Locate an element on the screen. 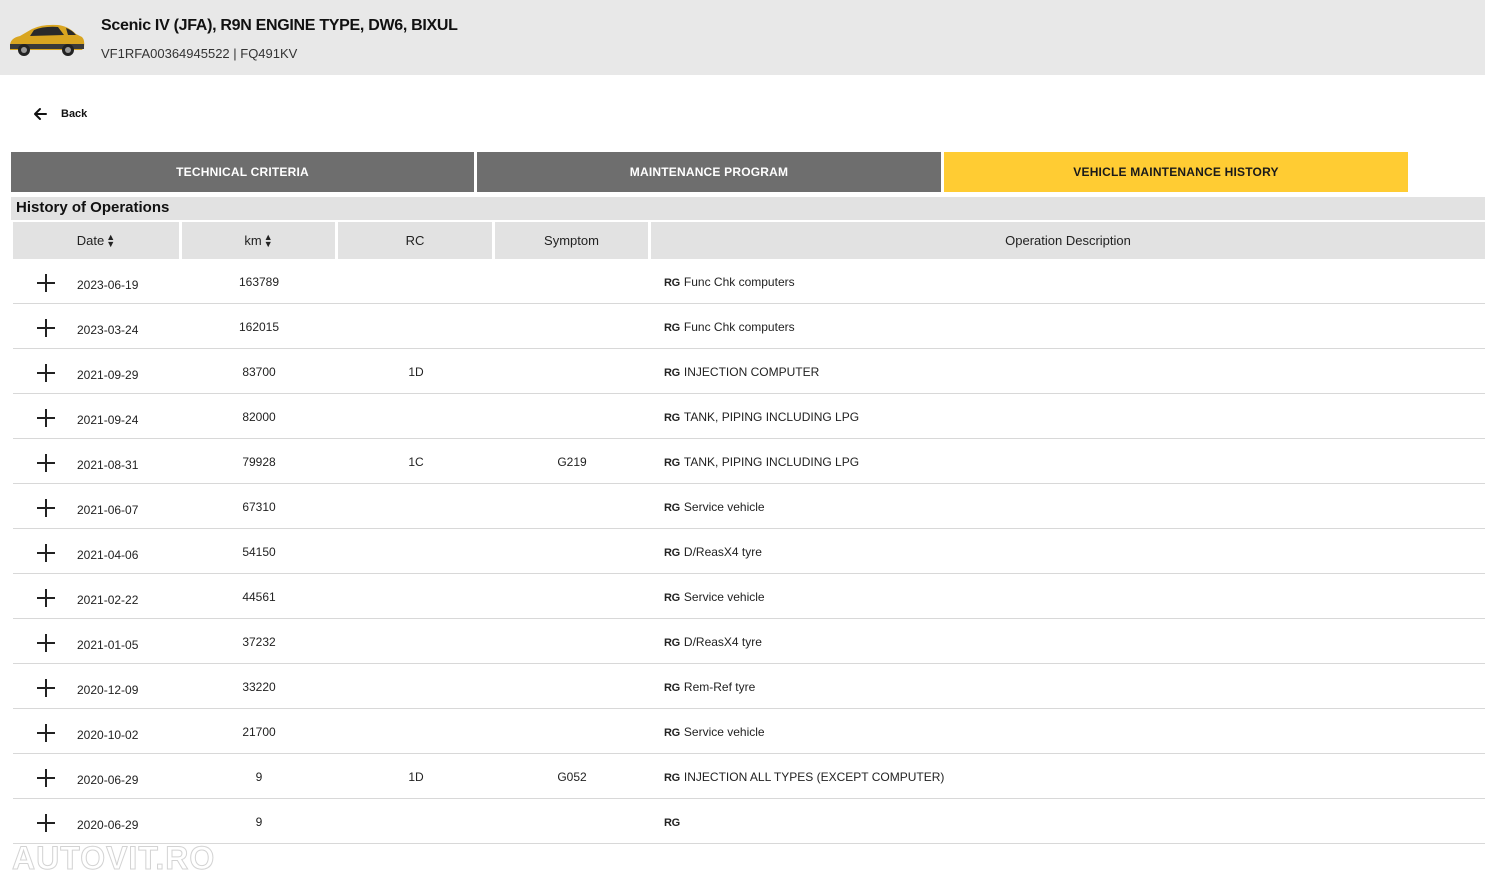 The width and height of the screenshot is (1485, 881). cell-date: 2020-10-02 is located at coordinates (108, 735).